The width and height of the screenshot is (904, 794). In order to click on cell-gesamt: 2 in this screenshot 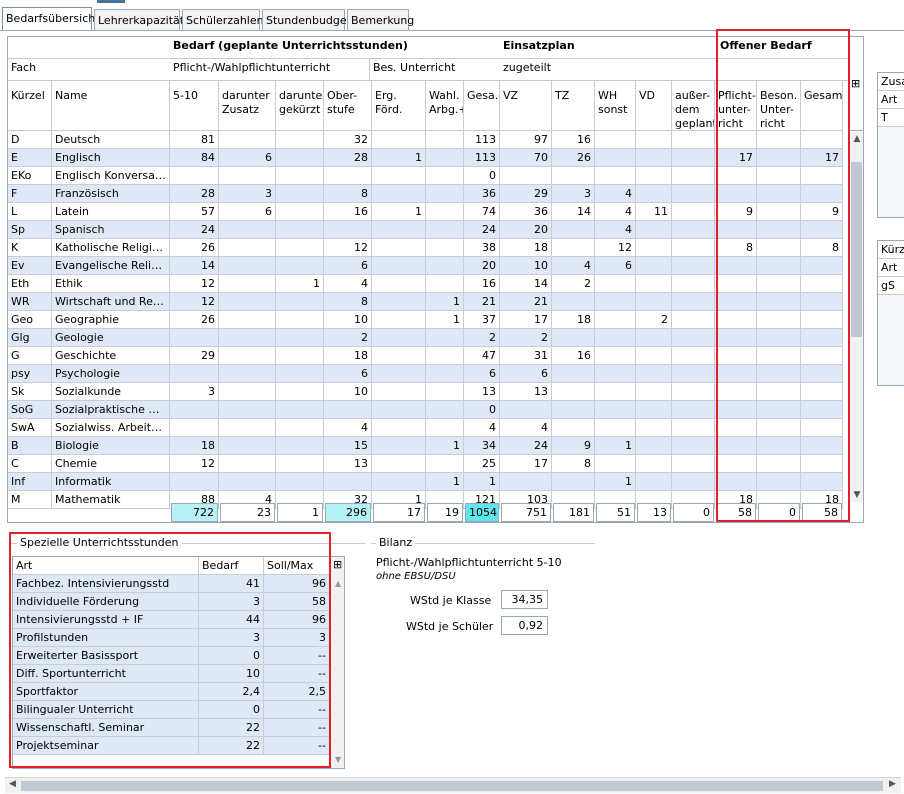, I will do `click(482, 338)`.